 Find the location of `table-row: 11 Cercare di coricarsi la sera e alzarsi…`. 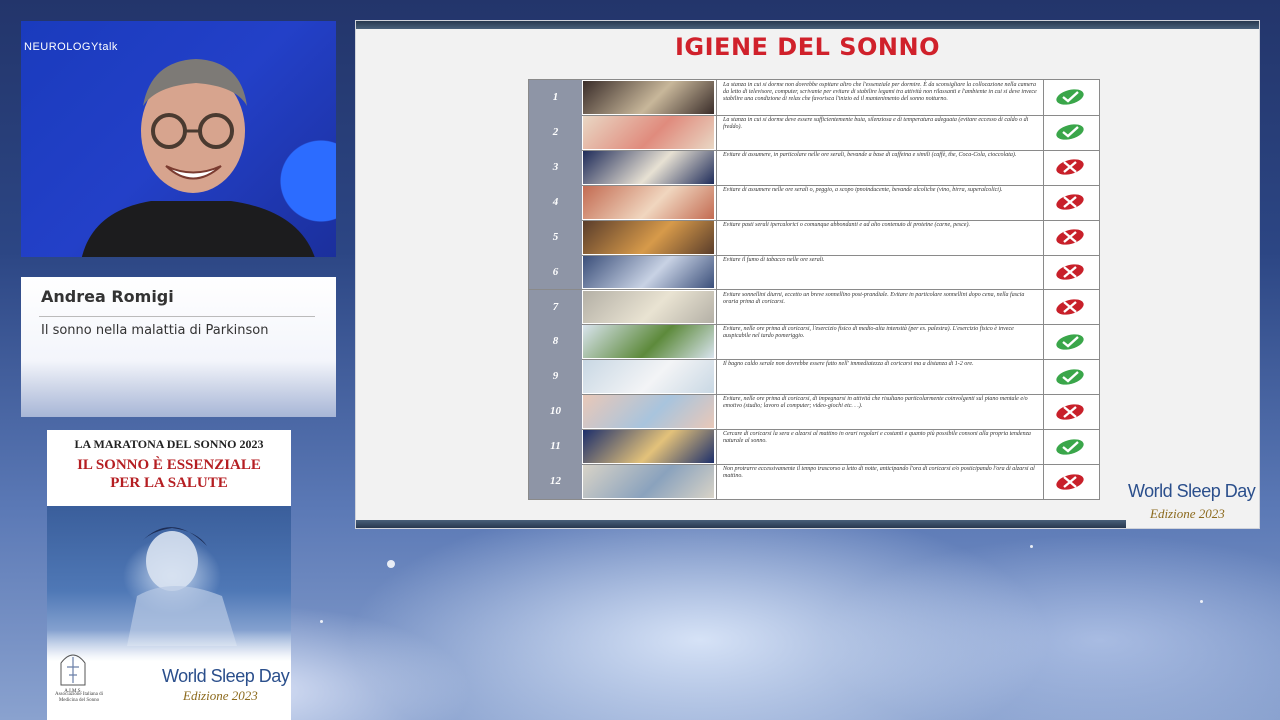

table-row: 11 Cercare di coricarsi la sera e alzarsi… is located at coordinates (814, 447).